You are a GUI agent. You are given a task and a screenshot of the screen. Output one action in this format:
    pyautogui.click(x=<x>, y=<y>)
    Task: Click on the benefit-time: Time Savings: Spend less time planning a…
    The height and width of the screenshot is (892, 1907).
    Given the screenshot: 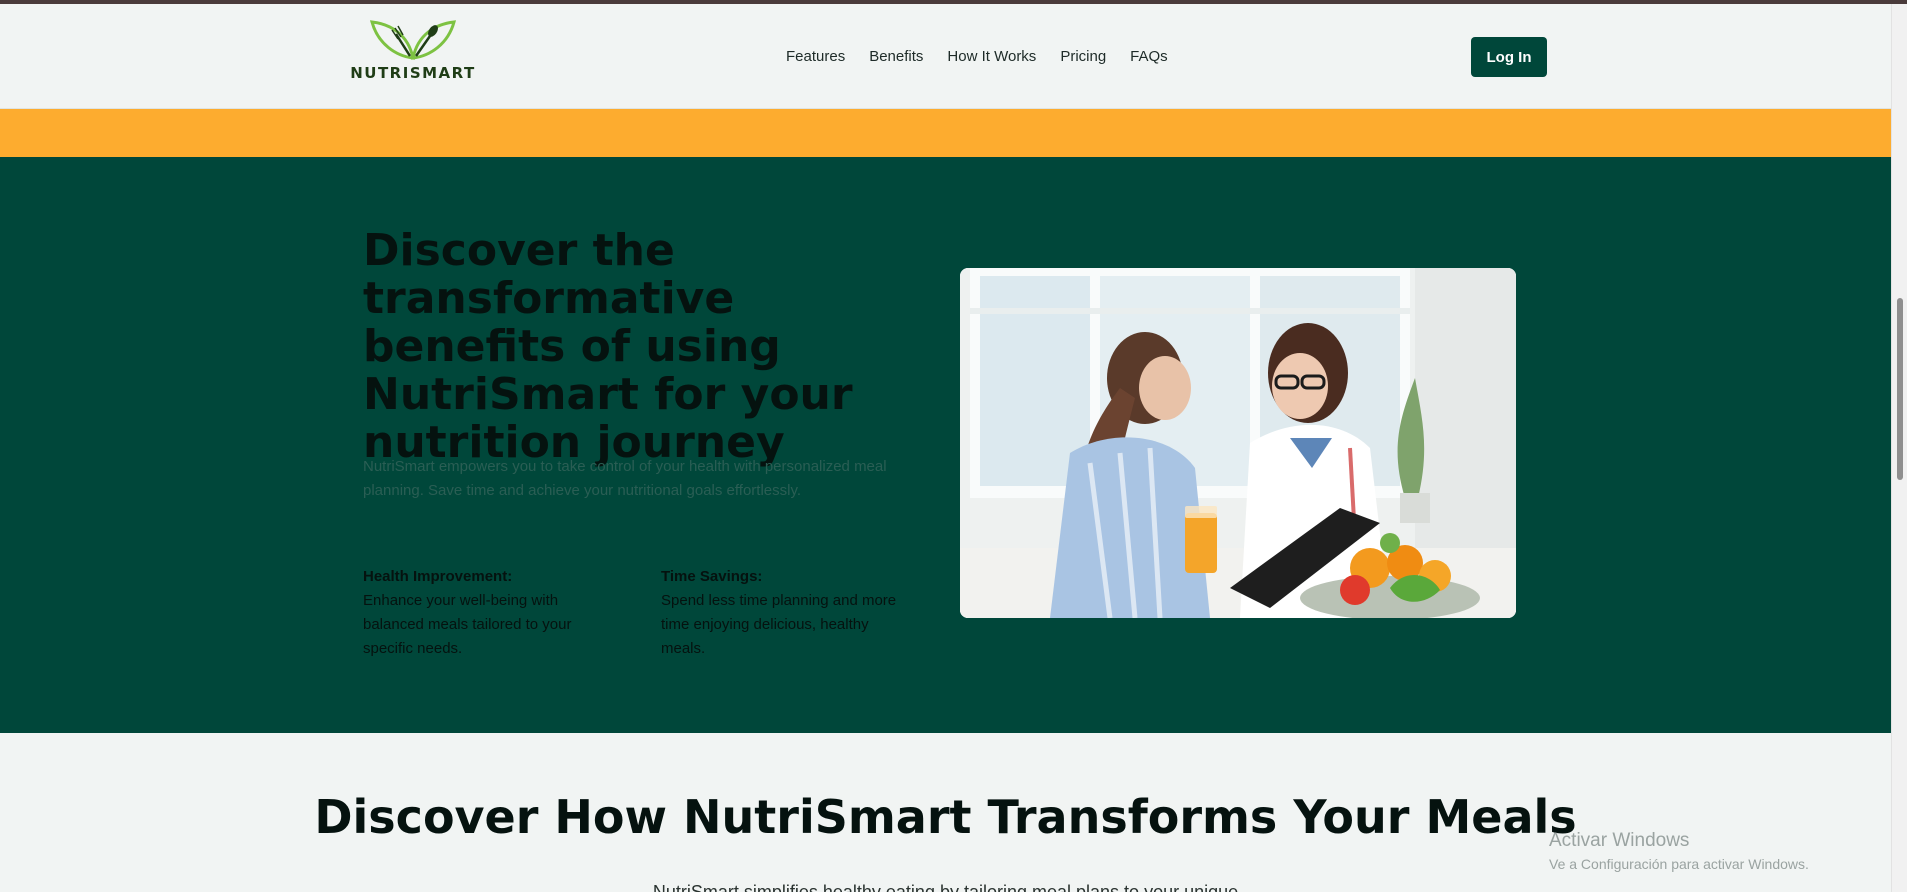 What is the action you would take?
    pyautogui.click(x=788, y=613)
    